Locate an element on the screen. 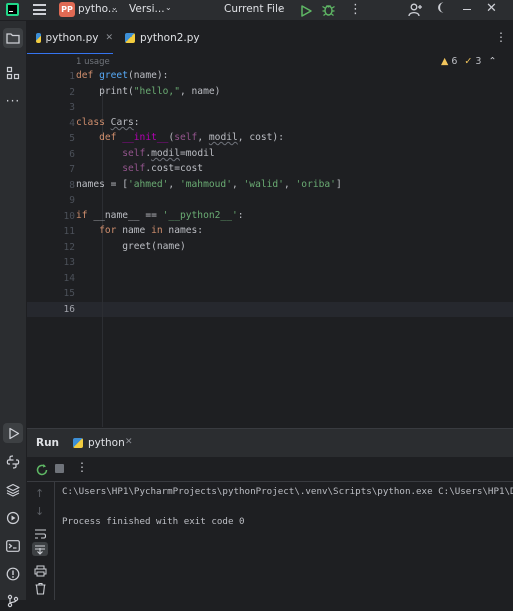 The image size is (513, 611). vcs-widget: Versi... ⌄ is located at coordinates (151, 10).